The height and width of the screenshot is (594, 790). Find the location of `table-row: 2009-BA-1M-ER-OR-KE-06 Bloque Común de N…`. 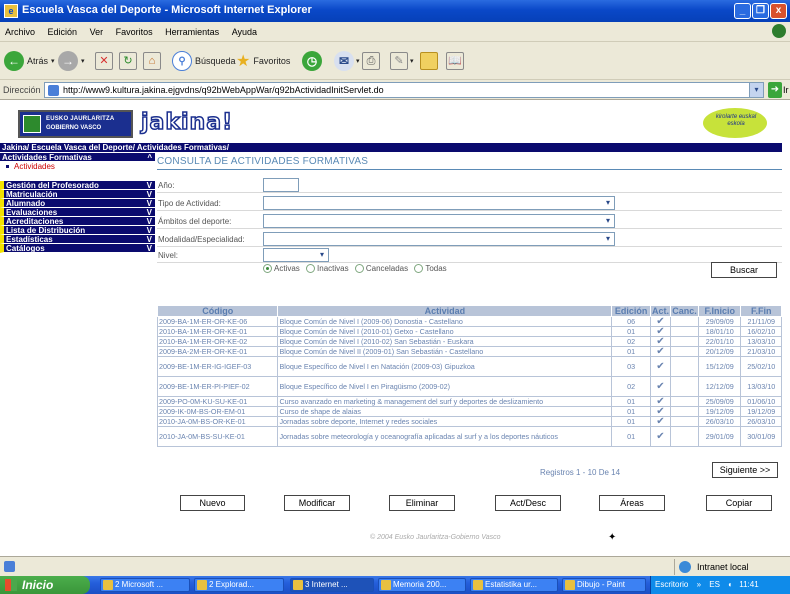

table-row: 2009-BA-1M-ER-OR-KE-06 Bloque Común de N… is located at coordinates (469, 321).